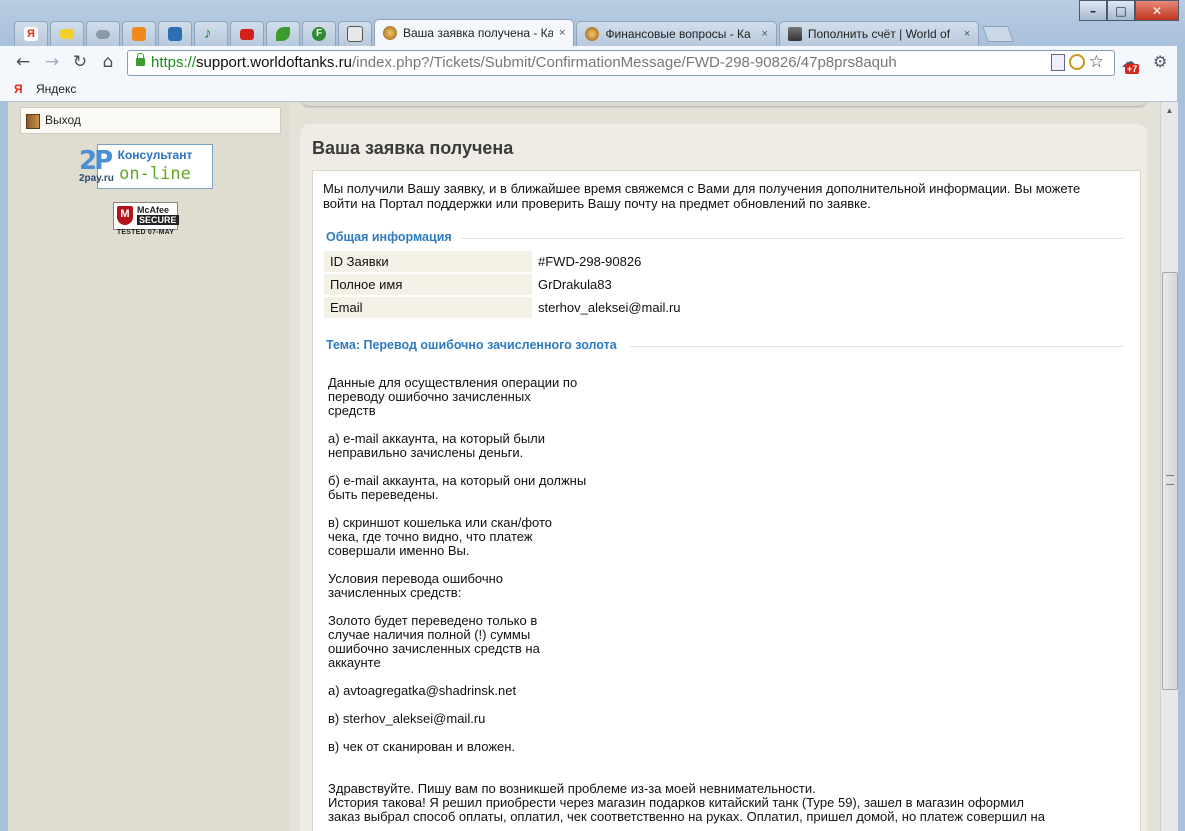 This screenshot has height=831, width=1185. I want to click on green-f-icon: F, so click(319, 34).